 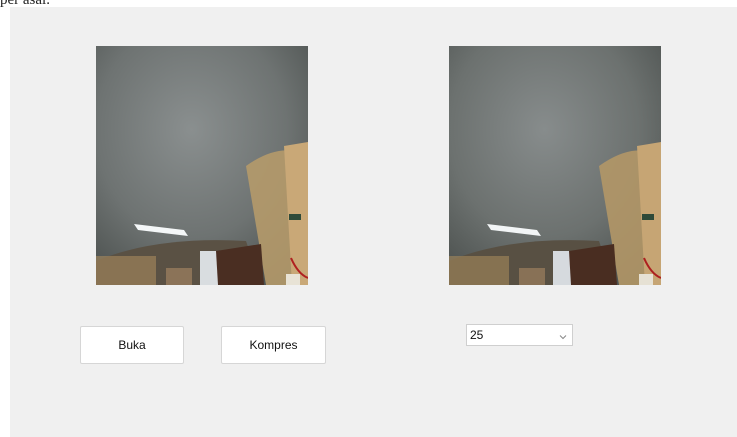 What do you see at coordinates (477, 335) in the screenshot?
I see `quality-select-value: 25` at bounding box center [477, 335].